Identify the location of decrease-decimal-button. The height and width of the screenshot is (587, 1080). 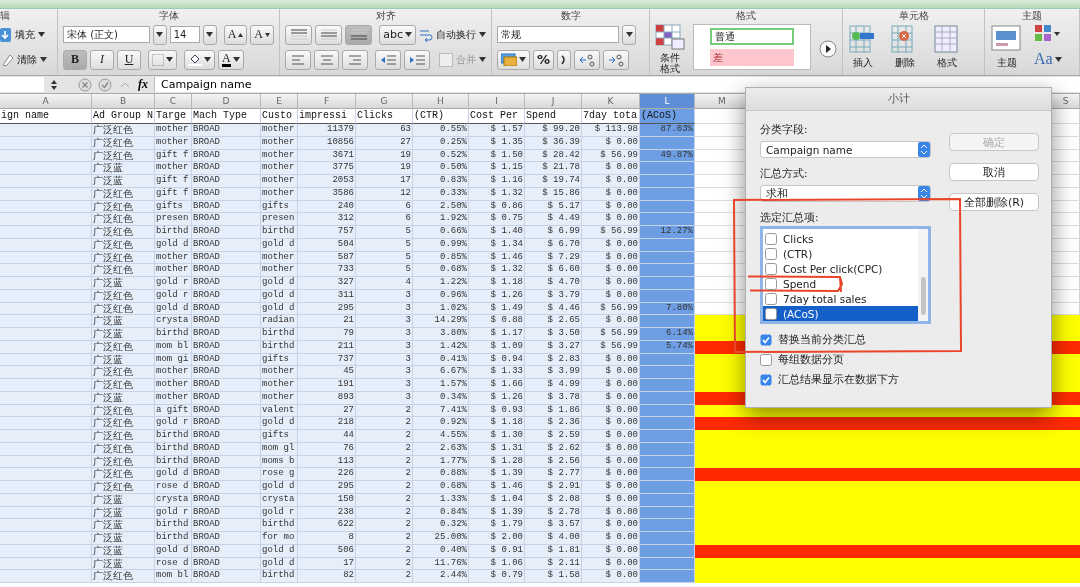
(616, 59).